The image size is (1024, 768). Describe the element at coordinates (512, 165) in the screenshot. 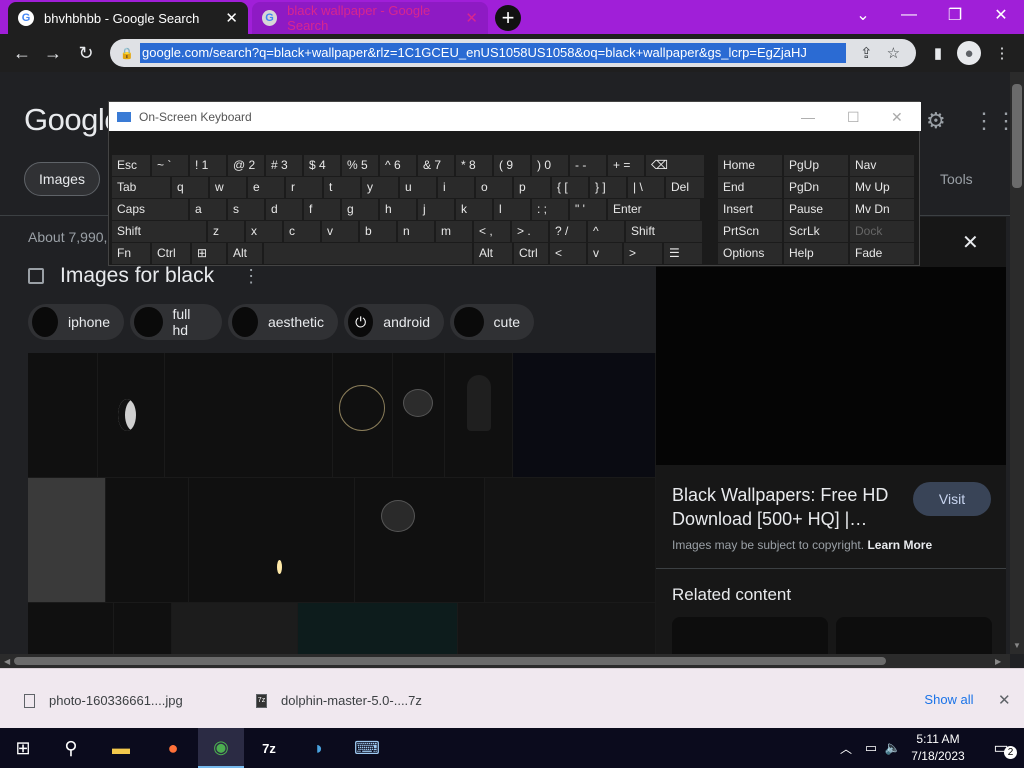

I see `osk-key: ( 9` at that location.